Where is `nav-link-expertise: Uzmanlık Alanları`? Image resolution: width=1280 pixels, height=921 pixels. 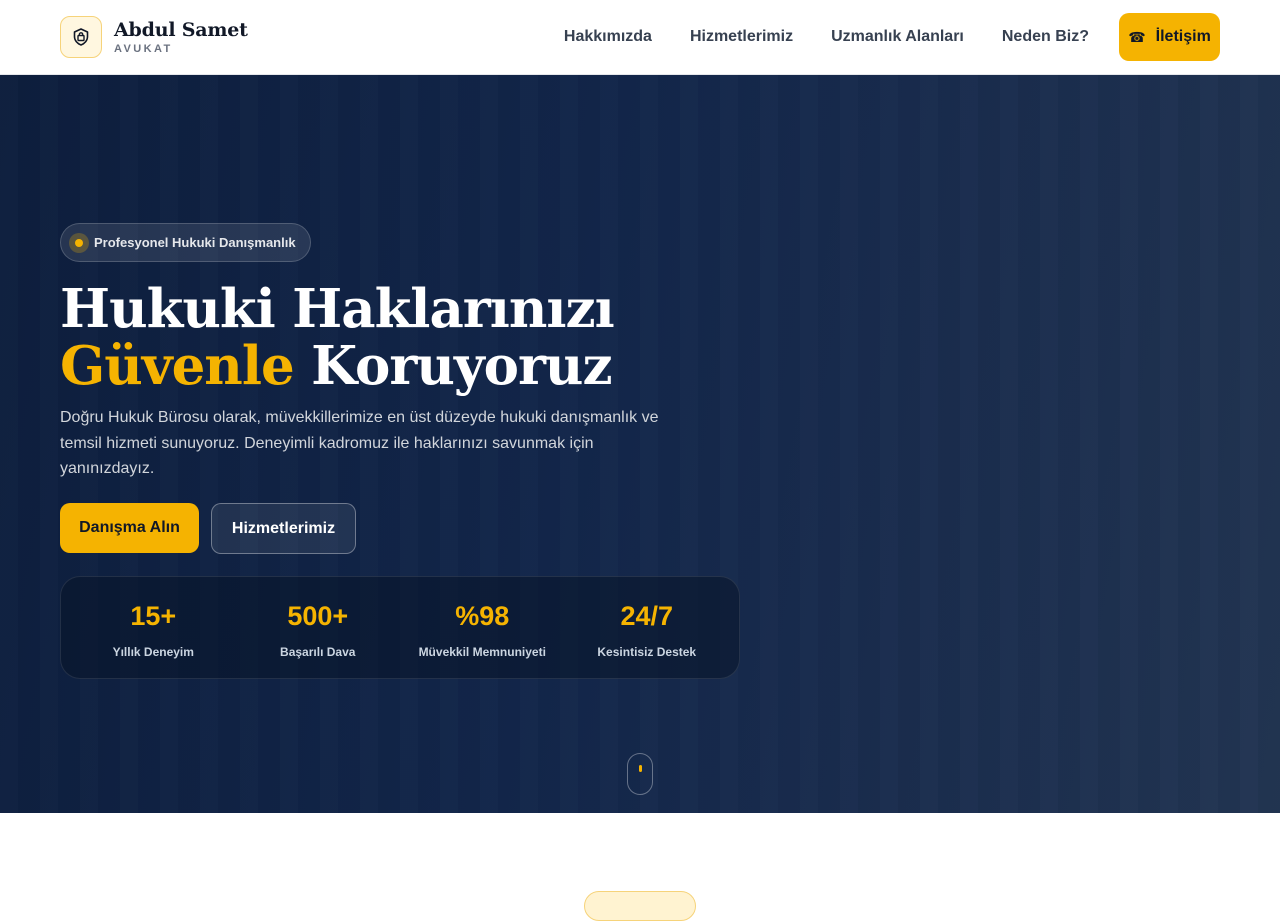
nav-link-expertise: Uzmanlık Alanları is located at coordinates (897, 37).